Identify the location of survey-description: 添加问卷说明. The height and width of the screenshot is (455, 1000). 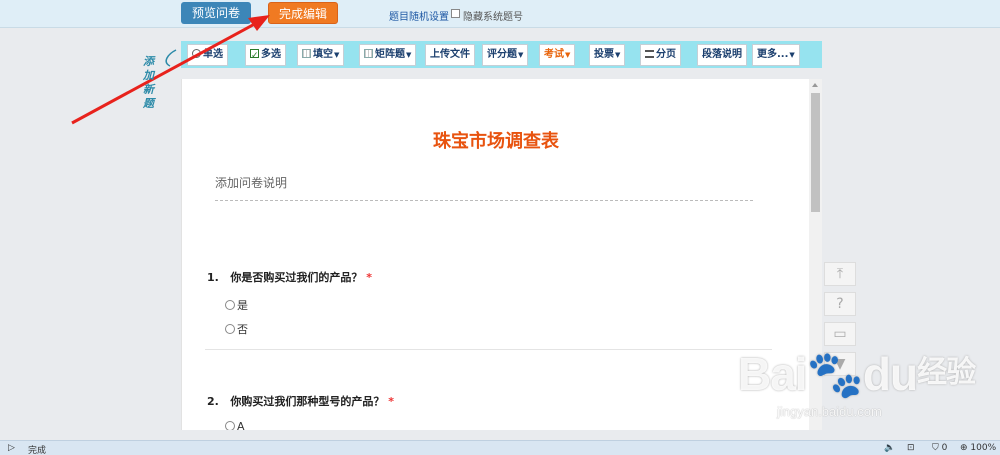
(251, 182).